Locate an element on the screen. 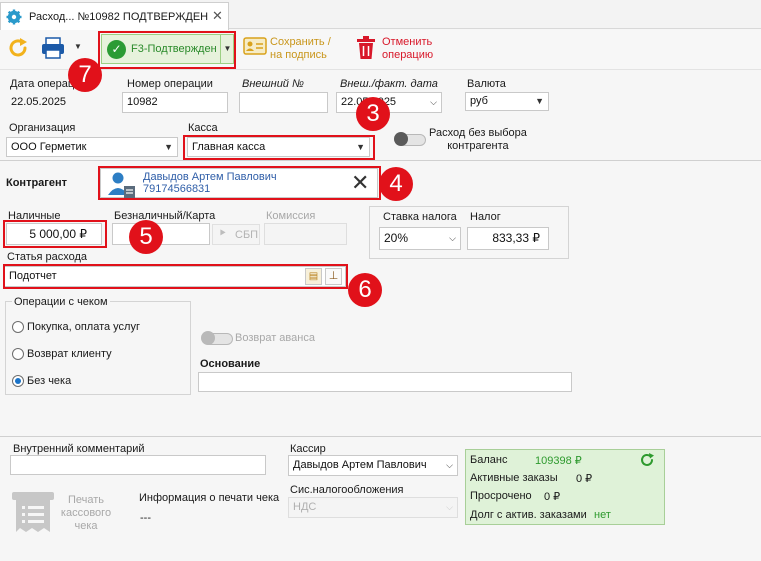  no-contragent-label: Расход без выбора контрагента is located at coordinates (478, 139).